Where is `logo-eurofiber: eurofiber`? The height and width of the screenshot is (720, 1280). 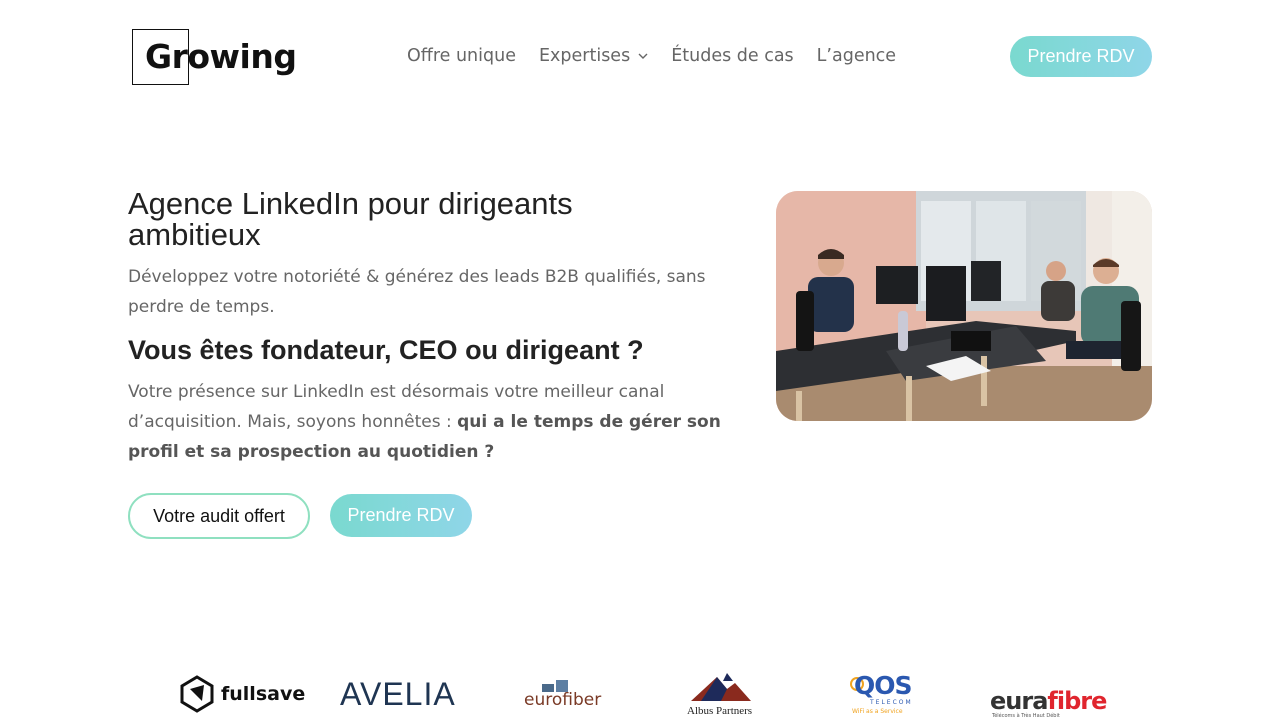 logo-eurofiber: eurofiber is located at coordinates (562, 694).